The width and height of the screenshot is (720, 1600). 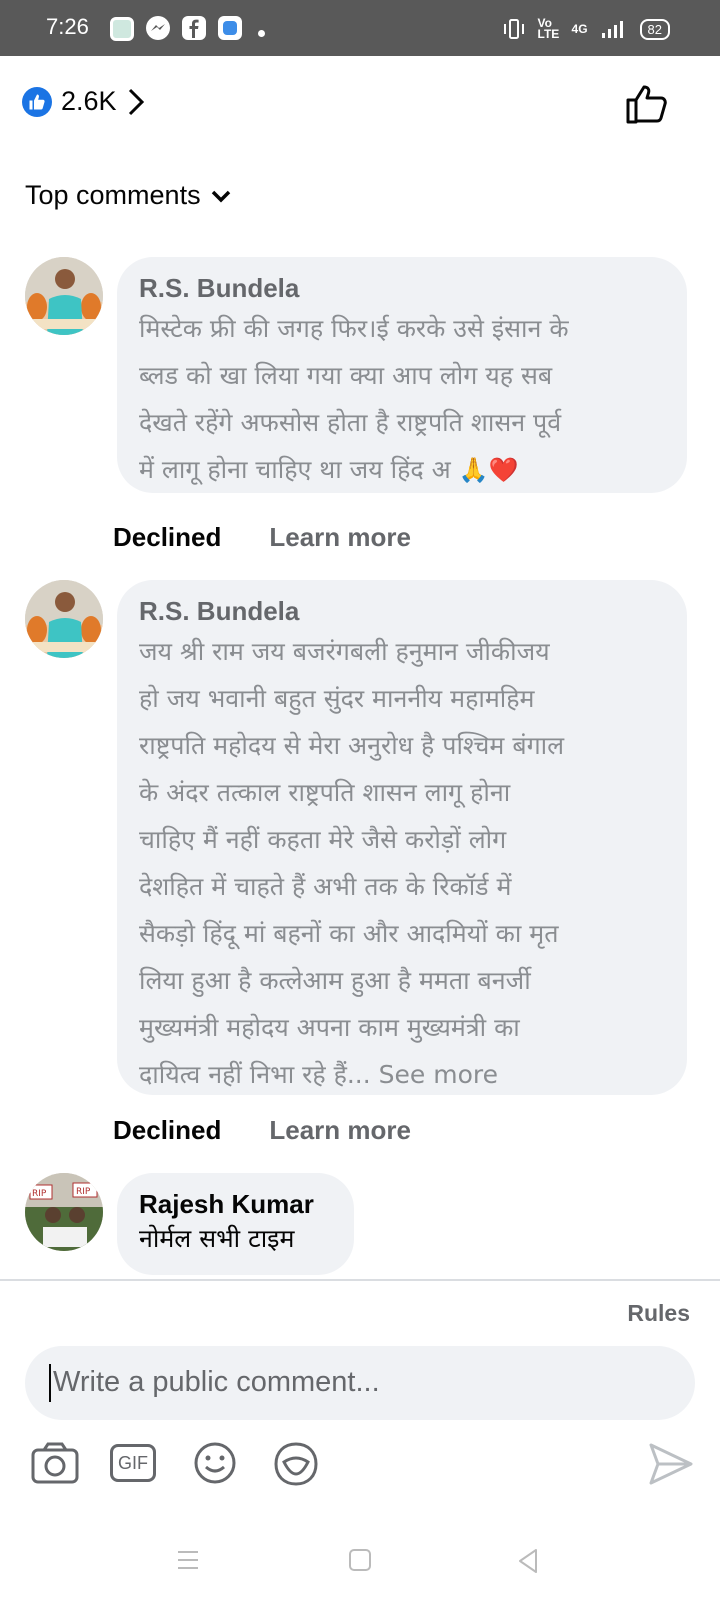 I want to click on comment-line: लिया हुआ है कत्लेआम हुआ है ममता बनर्जी, so click(x=335, y=980).